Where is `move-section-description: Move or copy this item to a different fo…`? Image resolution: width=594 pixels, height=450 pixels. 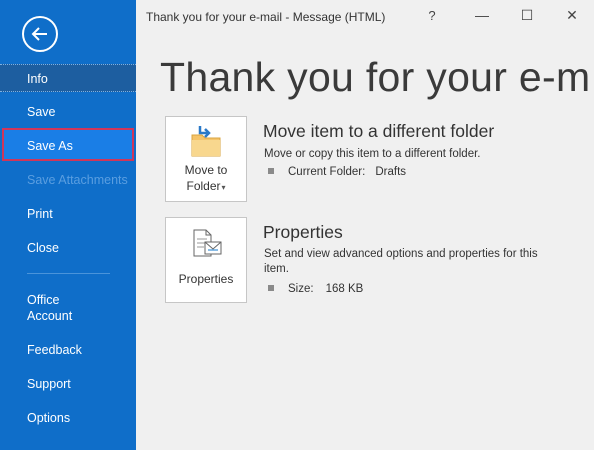 move-section-description: Move or copy this item to a different fo… is located at coordinates (372, 154).